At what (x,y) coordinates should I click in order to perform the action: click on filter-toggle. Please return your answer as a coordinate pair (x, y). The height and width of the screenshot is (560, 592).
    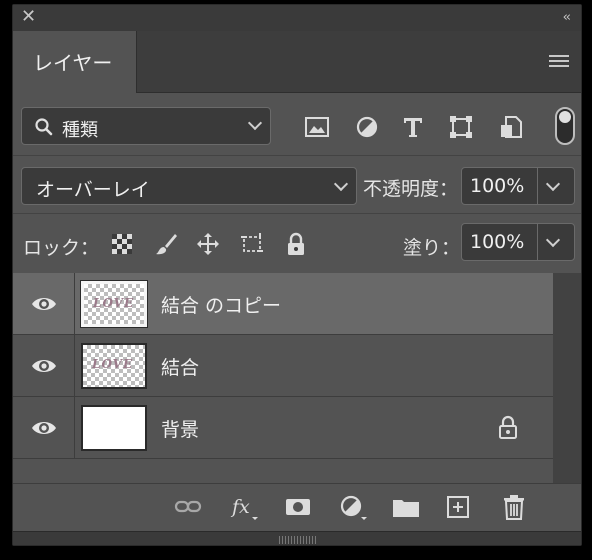
    Looking at the image, I should click on (565, 126).